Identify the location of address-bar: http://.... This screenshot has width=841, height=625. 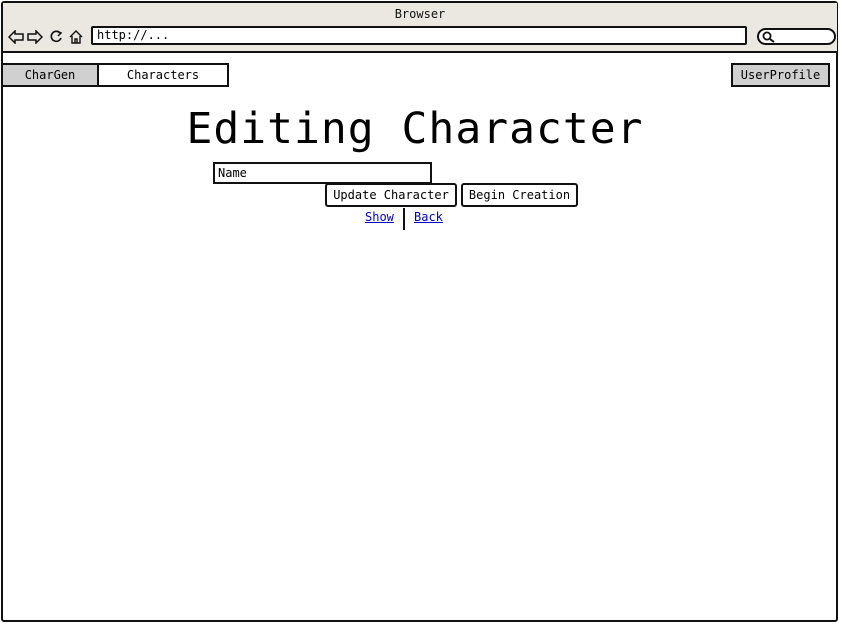
(419, 35).